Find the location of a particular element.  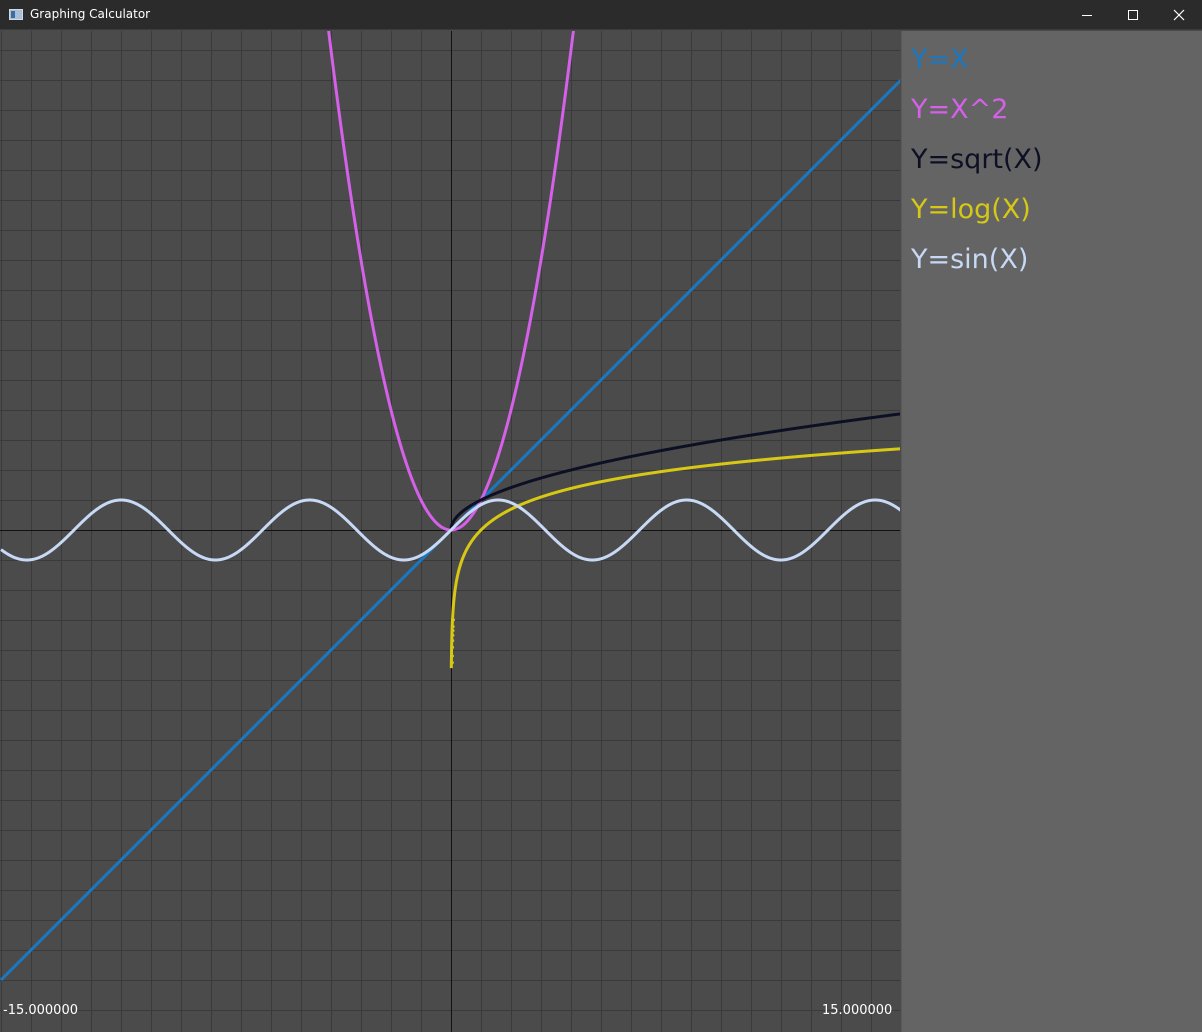

function-item: Y=X is located at coordinates (940, 60).